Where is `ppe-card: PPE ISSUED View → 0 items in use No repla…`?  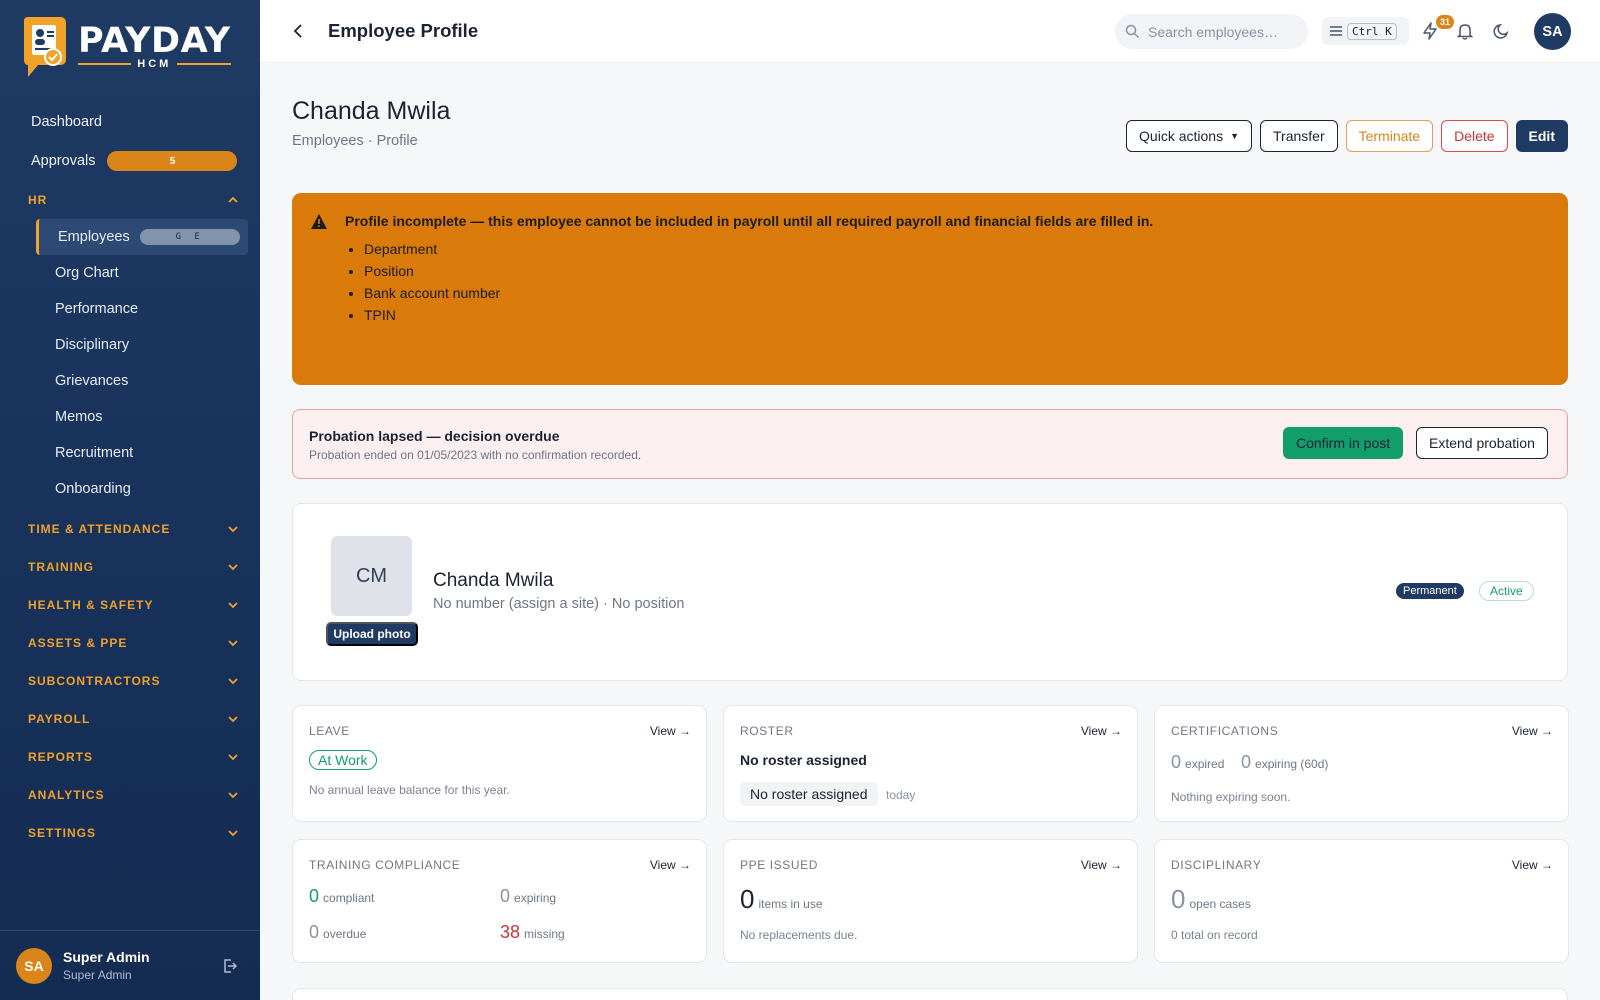 ppe-card: PPE ISSUED View → 0 items in use No repla… is located at coordinates (930, 901).